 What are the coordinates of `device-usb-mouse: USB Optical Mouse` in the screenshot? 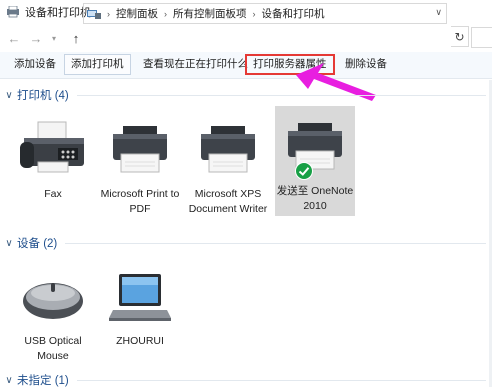 It's located at (53, 313).